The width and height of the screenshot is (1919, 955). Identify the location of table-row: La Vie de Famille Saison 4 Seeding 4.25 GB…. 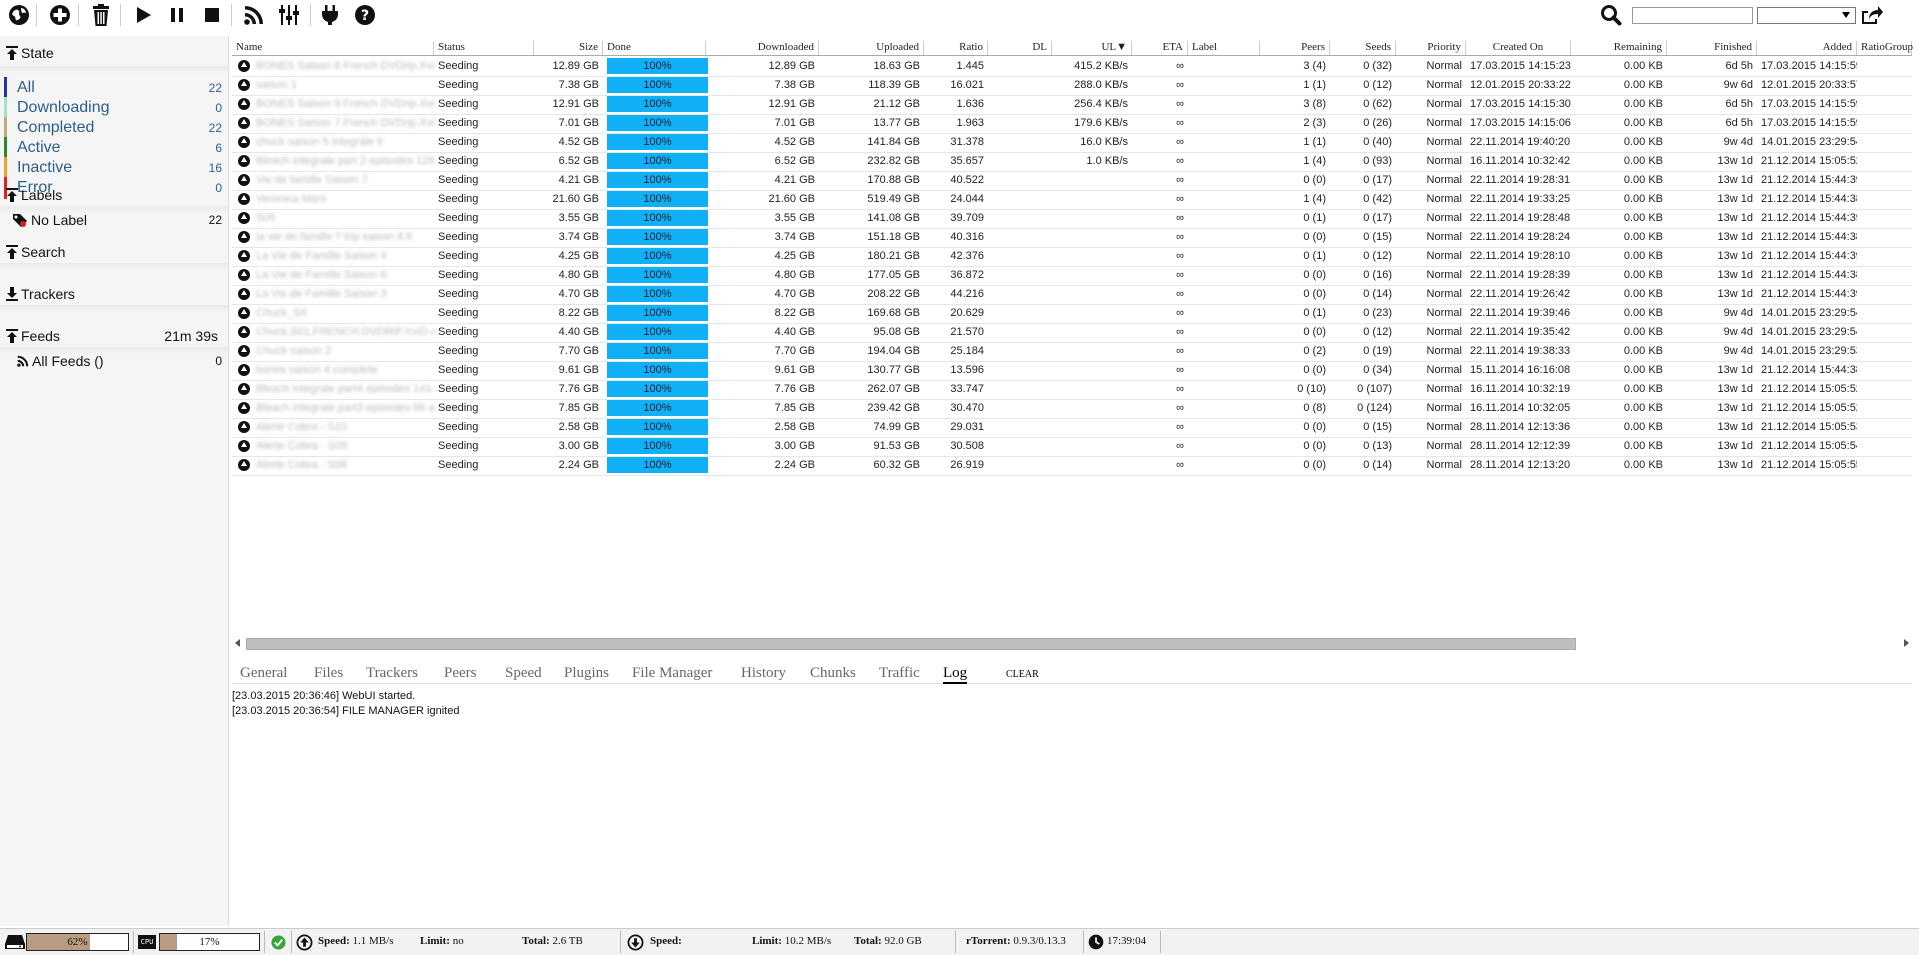
(1072, 257).